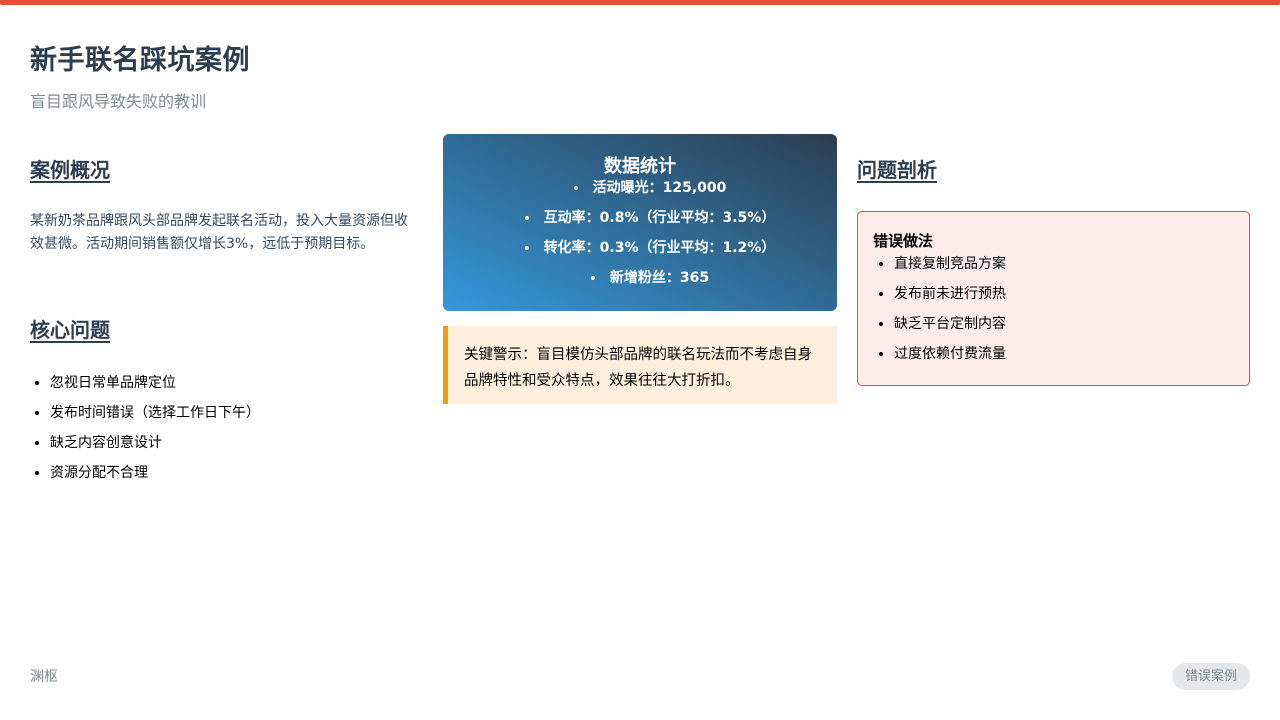 Image resolution: width=1280 pixels, height=720 pixels. What do you see at coordinates (903, 241) in the screenshot?
I see `mistakes-title: 错误做法` at bounding box center [903, 241].